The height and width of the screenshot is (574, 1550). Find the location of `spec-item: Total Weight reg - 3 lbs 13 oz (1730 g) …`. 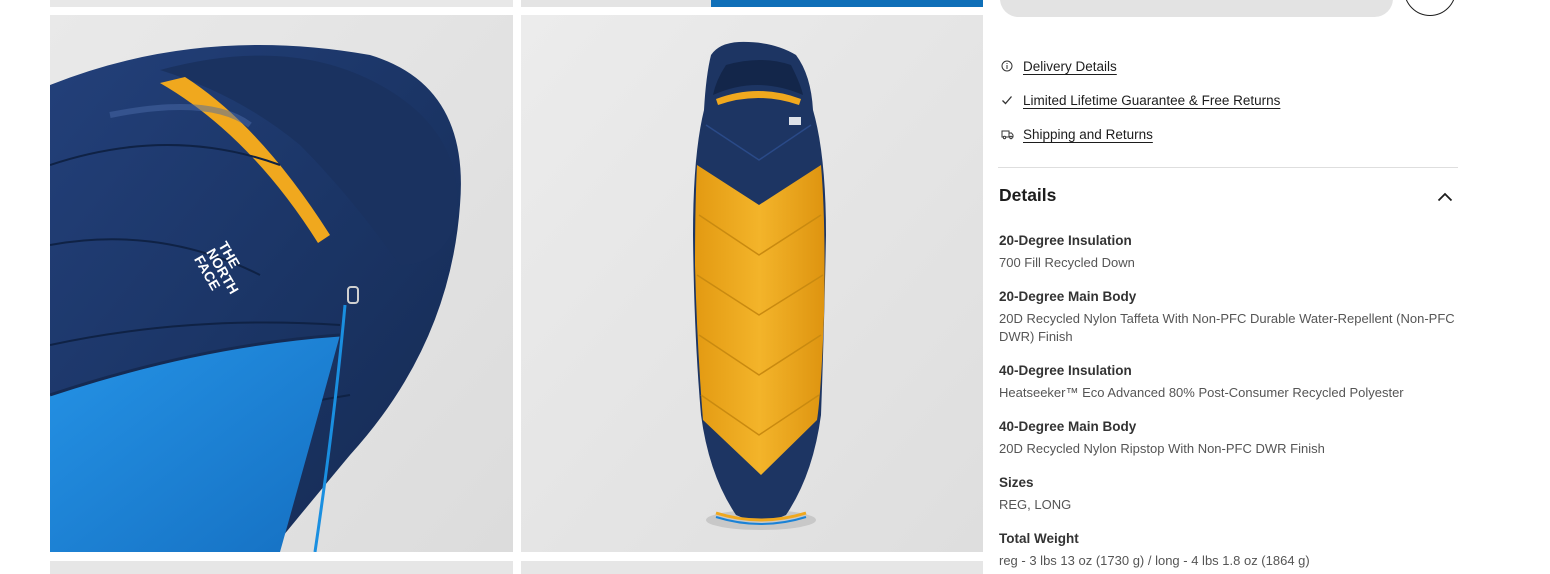

spec-item: Total Weight reg - 3 lbs 13 oz (1730 g) … is located at coordinates (1229, 550).